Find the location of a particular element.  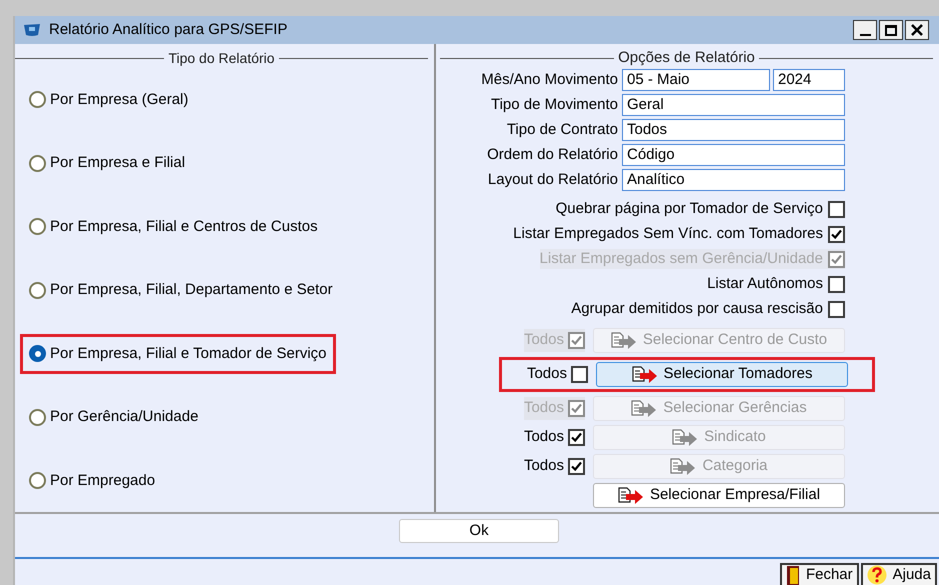

close-icon is located at coordinates (917, 30).